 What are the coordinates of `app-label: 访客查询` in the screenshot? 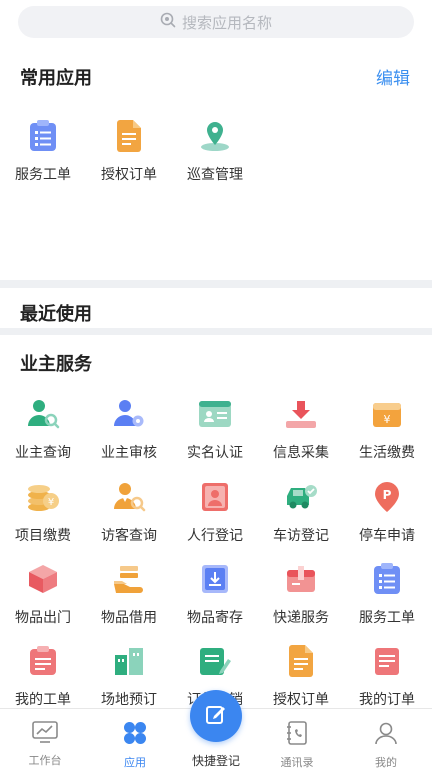 It's located at (129, 536).